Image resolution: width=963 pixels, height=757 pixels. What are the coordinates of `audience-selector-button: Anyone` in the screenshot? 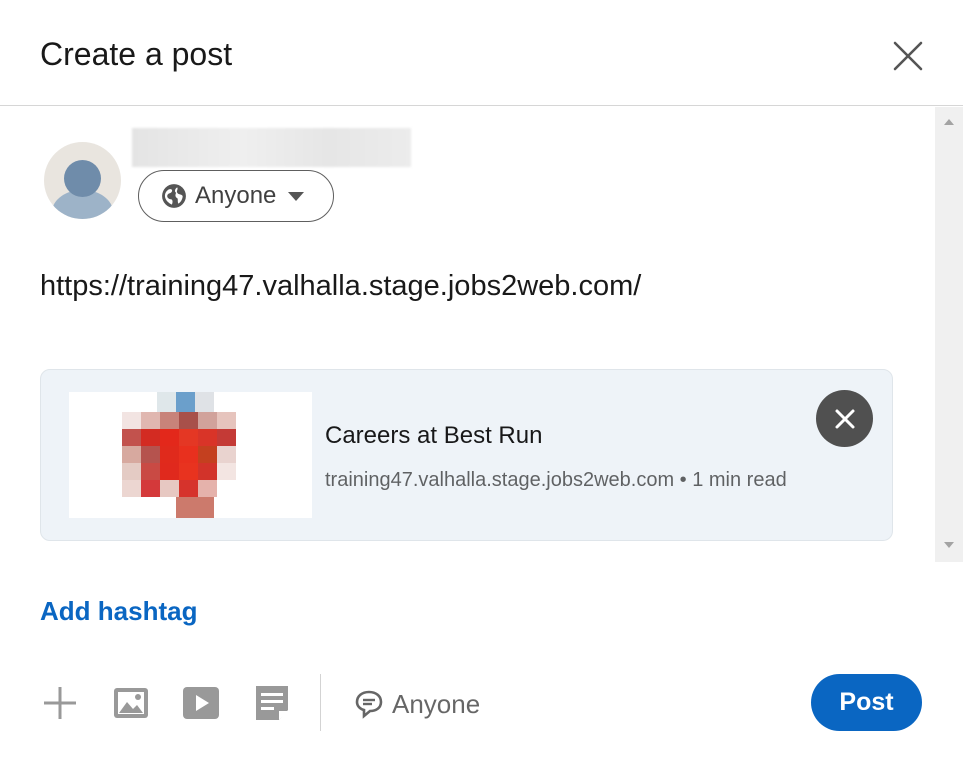 It's located at (236, 196).